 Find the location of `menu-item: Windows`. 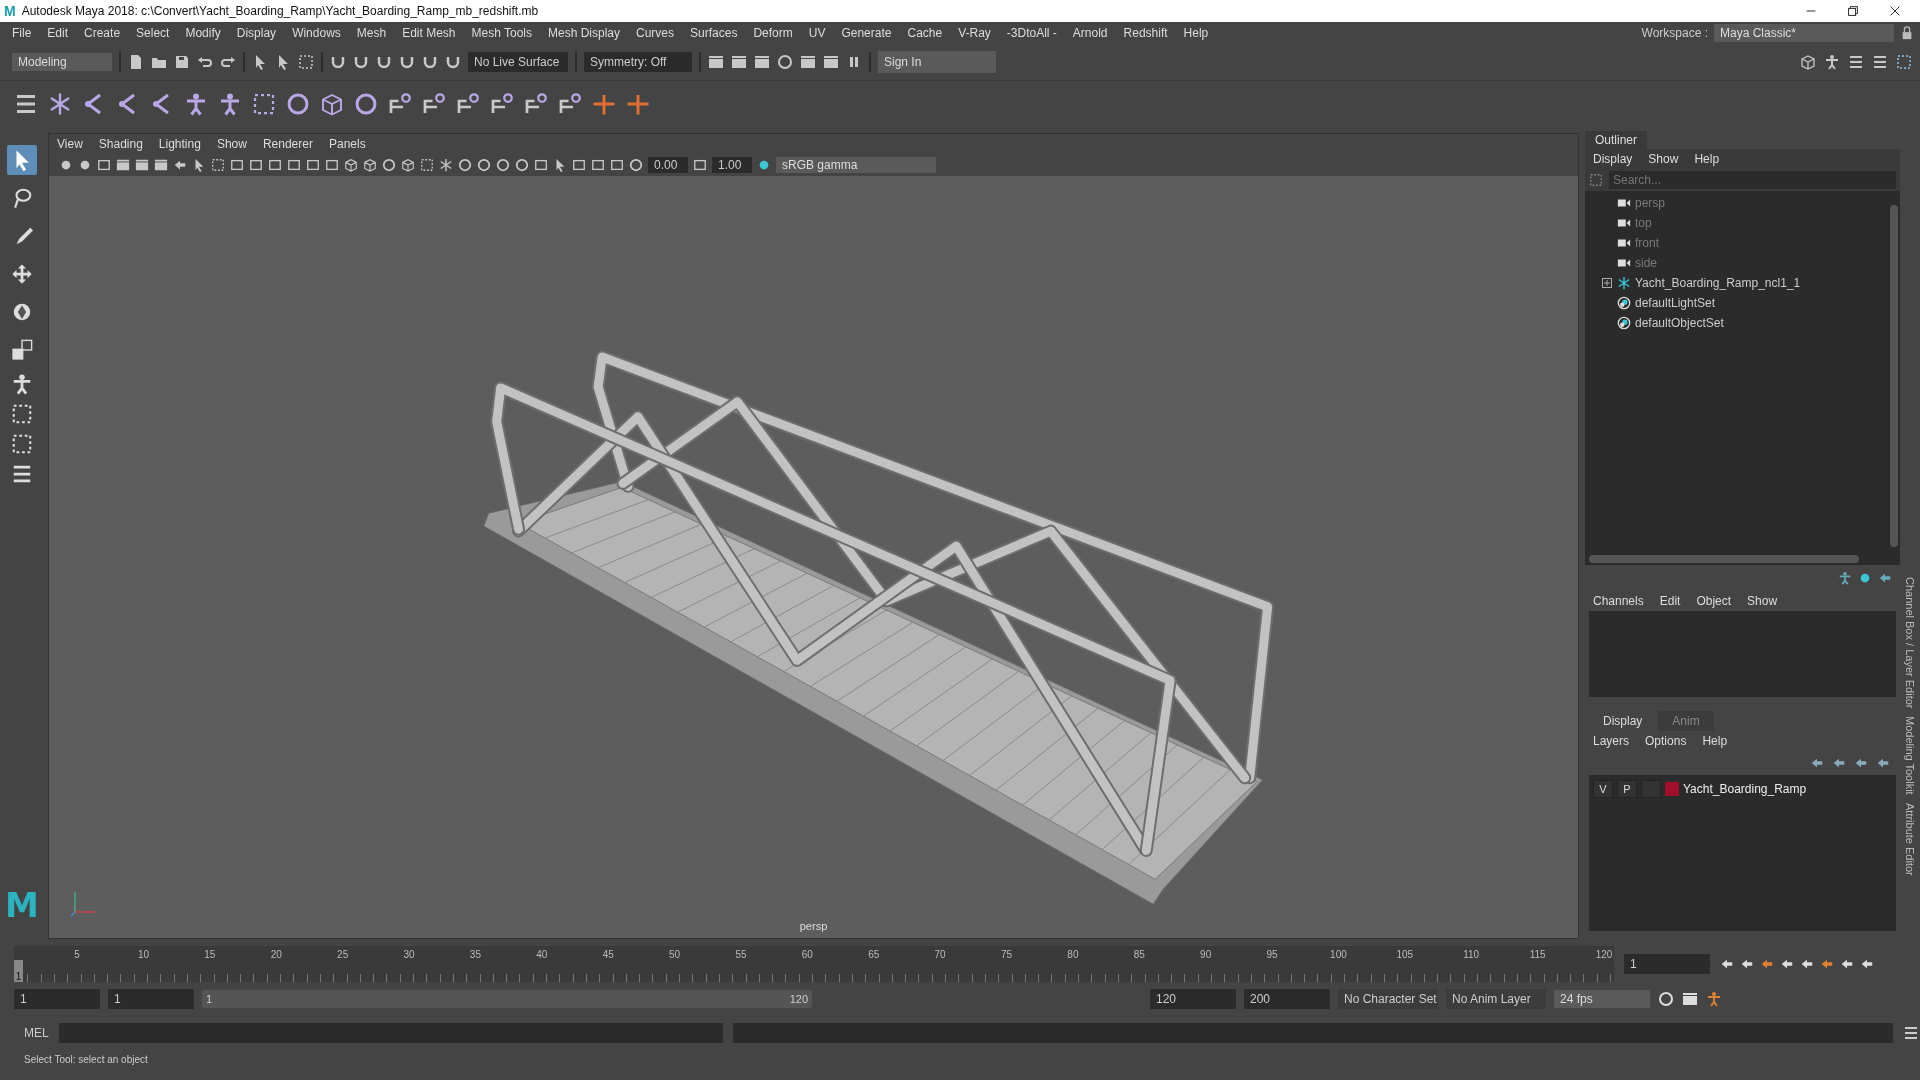

menu-item: Windows is located at coordinates (316, 33).